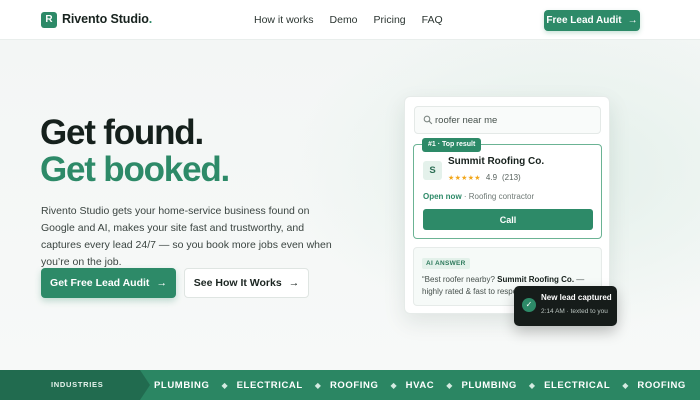 This screenshot has height=400, width=700. What do you see at coordinates (511, 177) in the screenshot?
I see `review-count: (213)` at bounding box center [511, 177].